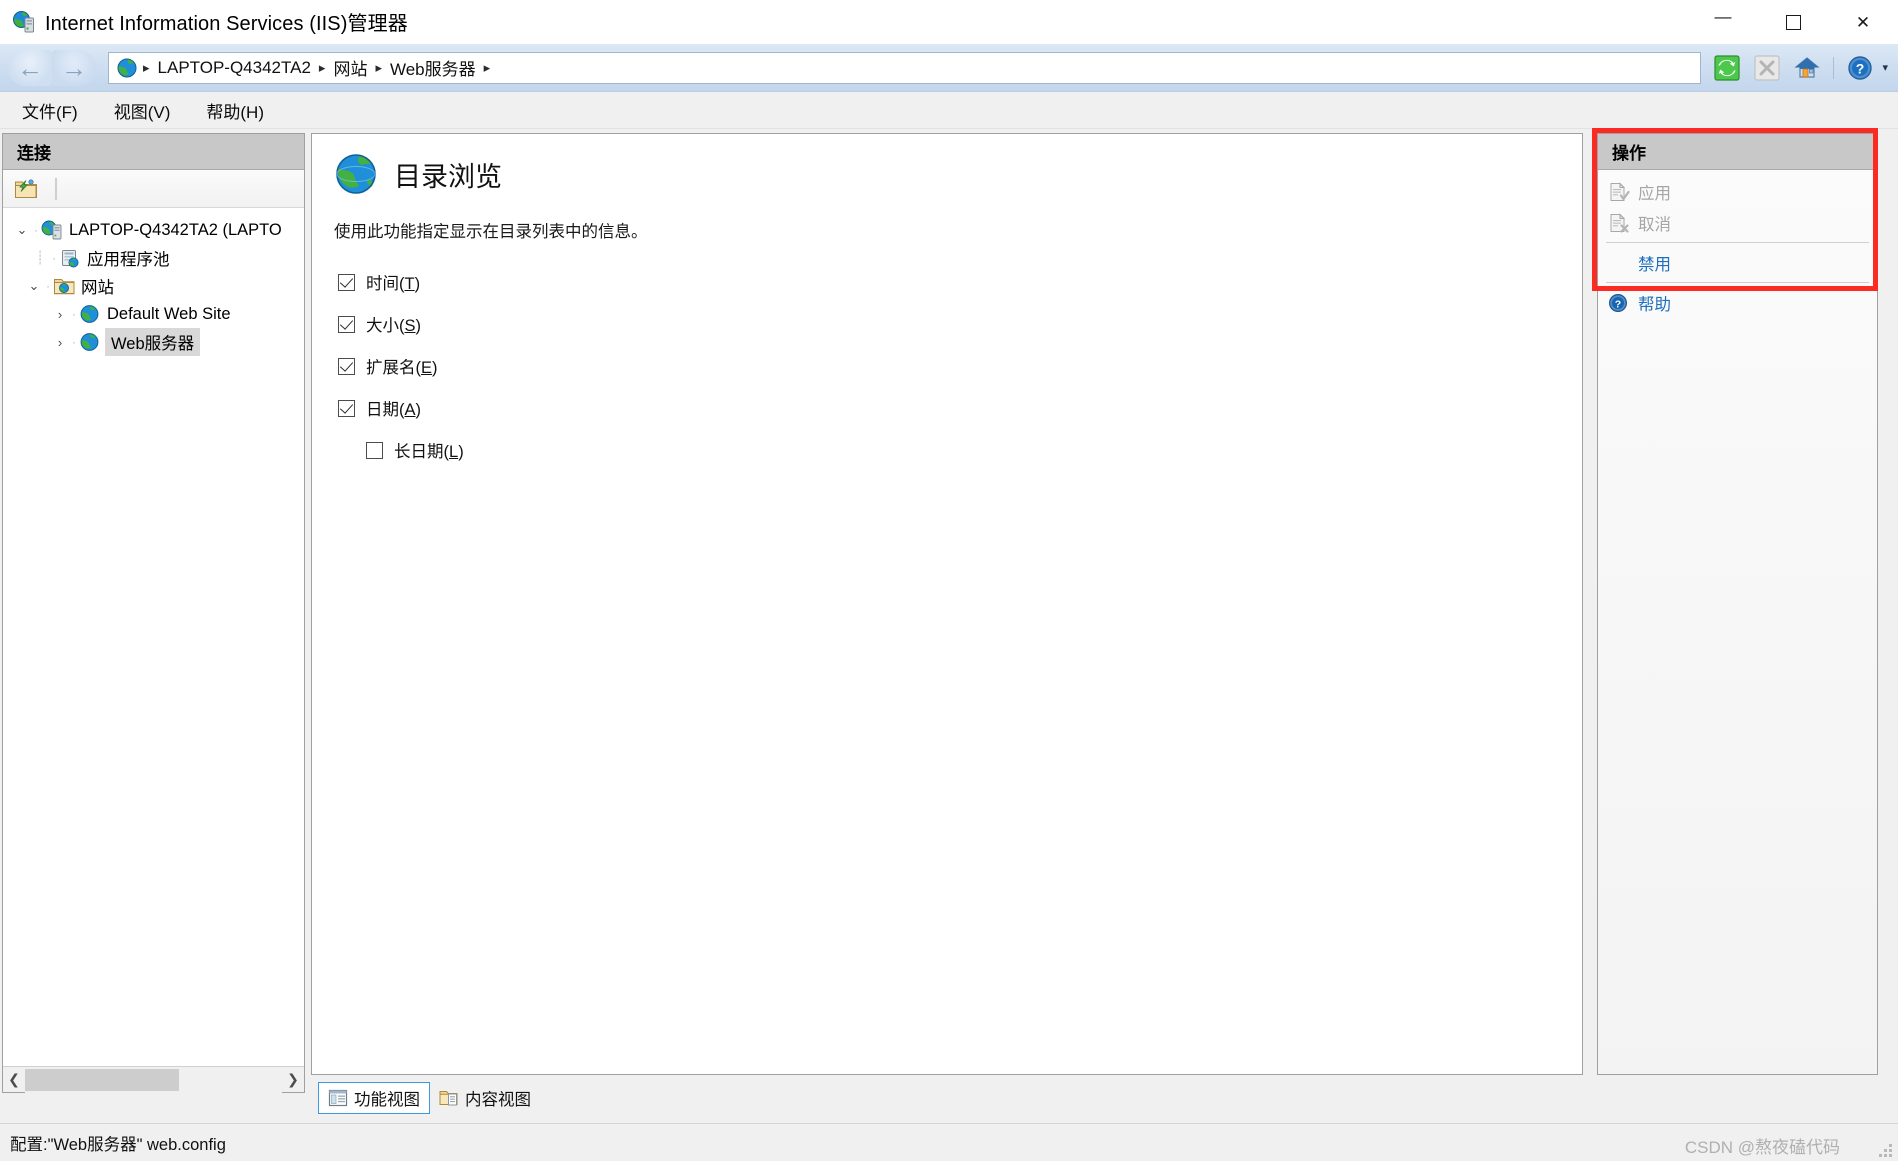 The width and height of the screenshot is (1898, 1161). I want to click on actions-divider, so click(1737, 242).